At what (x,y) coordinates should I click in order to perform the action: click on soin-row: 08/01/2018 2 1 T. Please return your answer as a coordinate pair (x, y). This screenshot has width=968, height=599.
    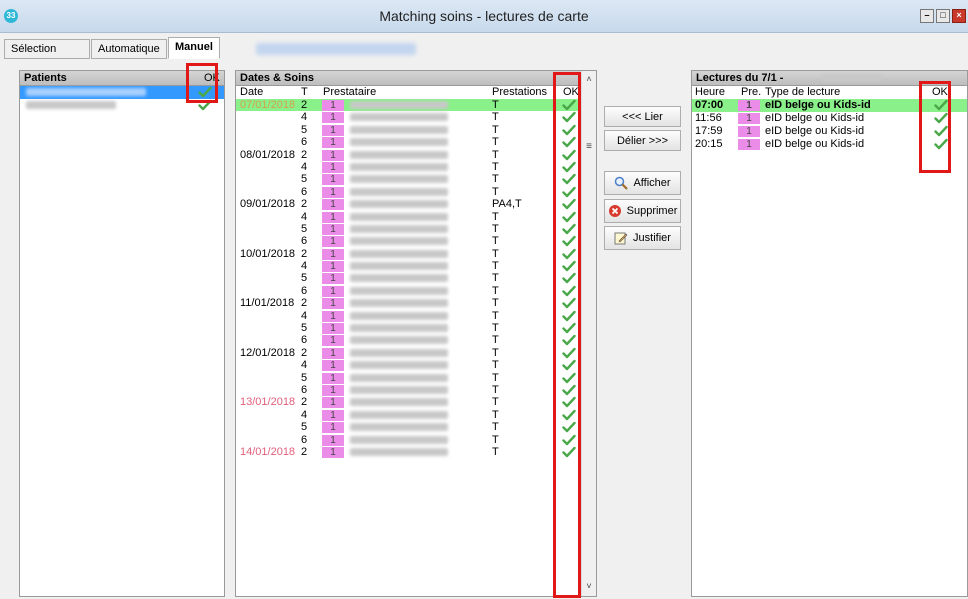
    Looking at the image, I should click on (416, 155).